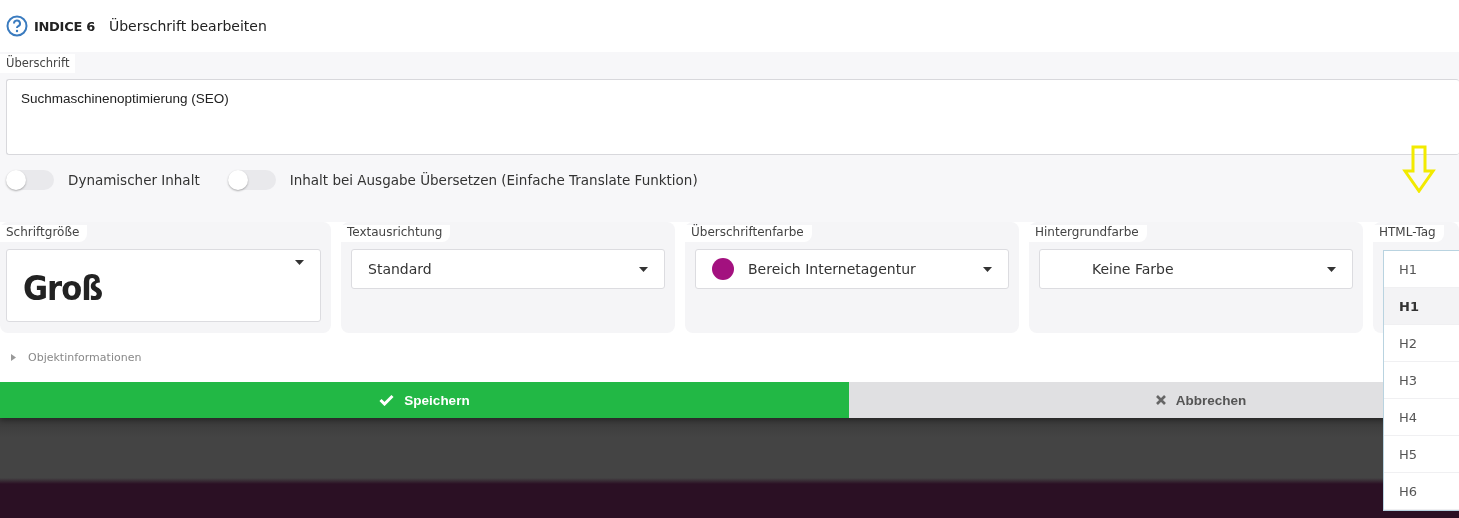 Image resolution: width=1459 pixels, height=518 pixels. What do you see at coordinates (748, 233) in the screenshot?
I see `select-label: Überschriftenfarbe` at bounding box center [748, 233].